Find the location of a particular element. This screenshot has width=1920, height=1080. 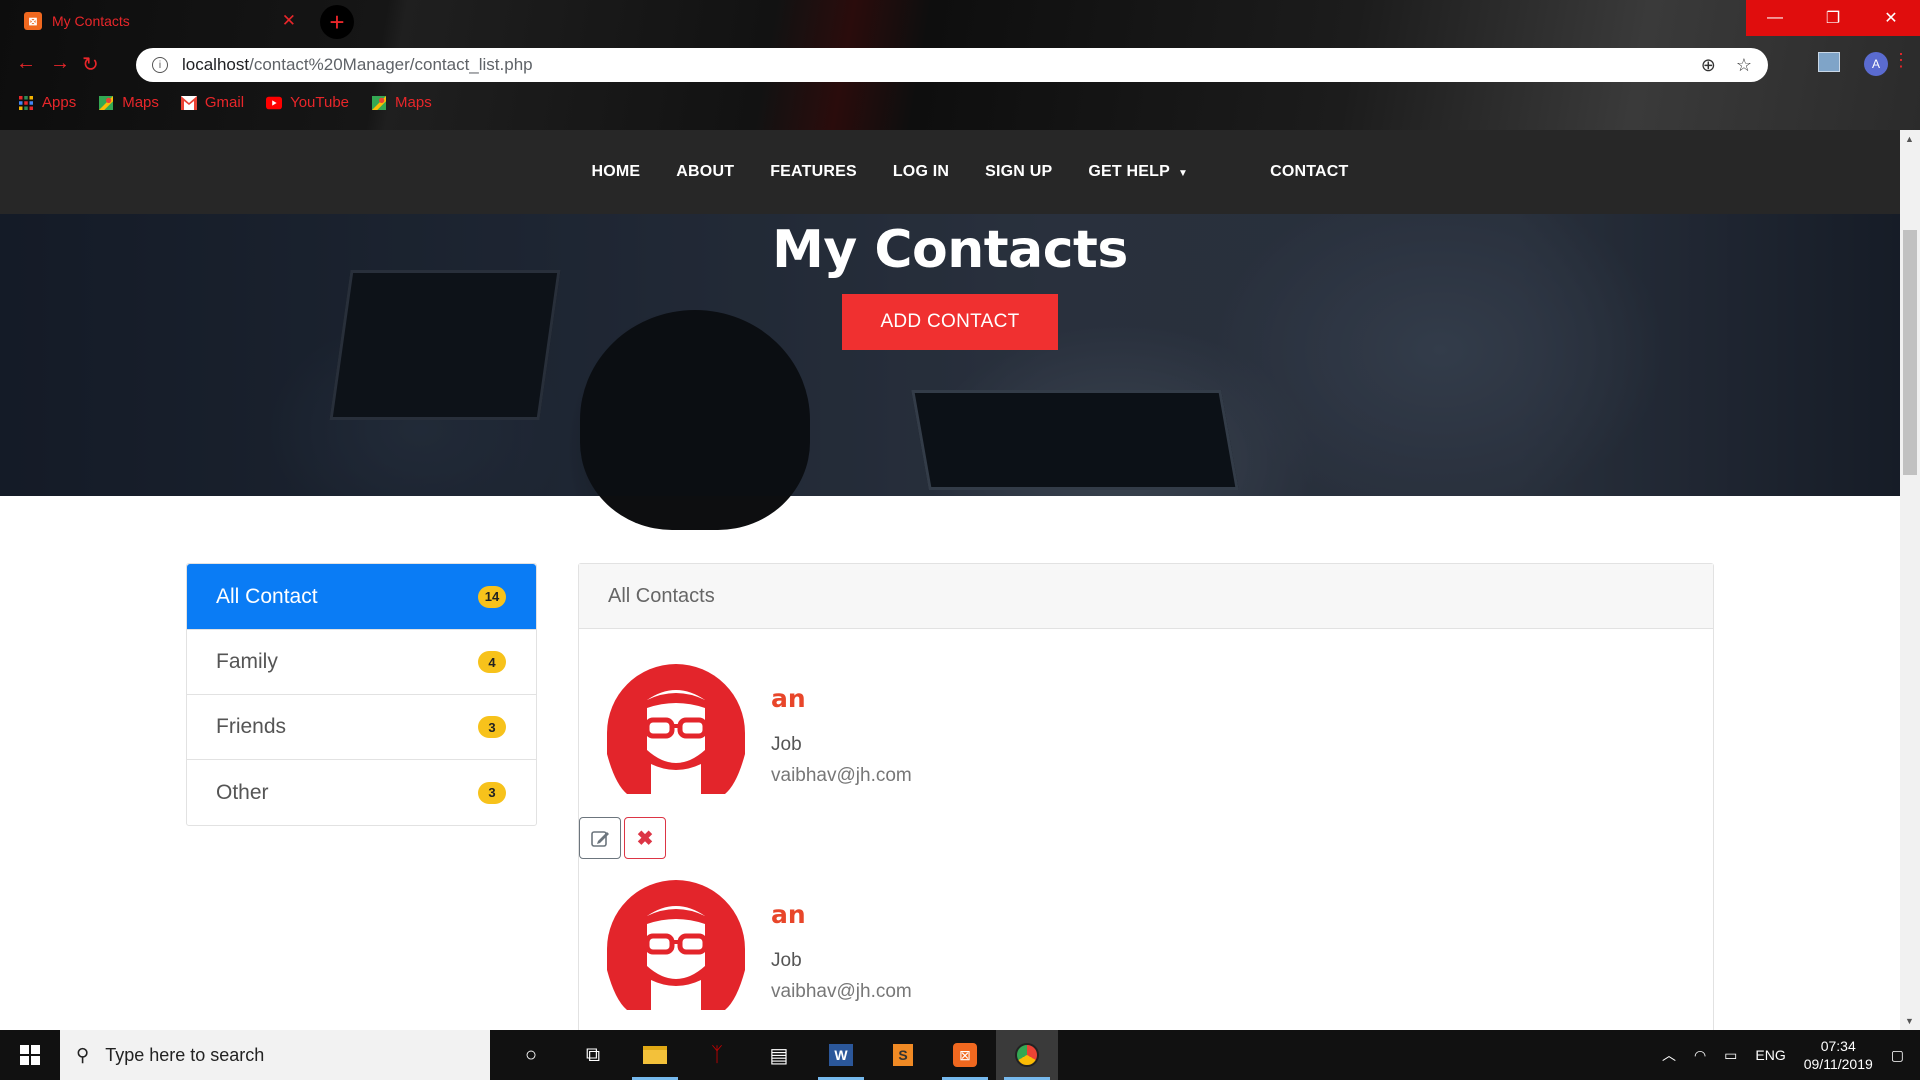

nav-about: ABOUT is located at coordinates (705, 172).